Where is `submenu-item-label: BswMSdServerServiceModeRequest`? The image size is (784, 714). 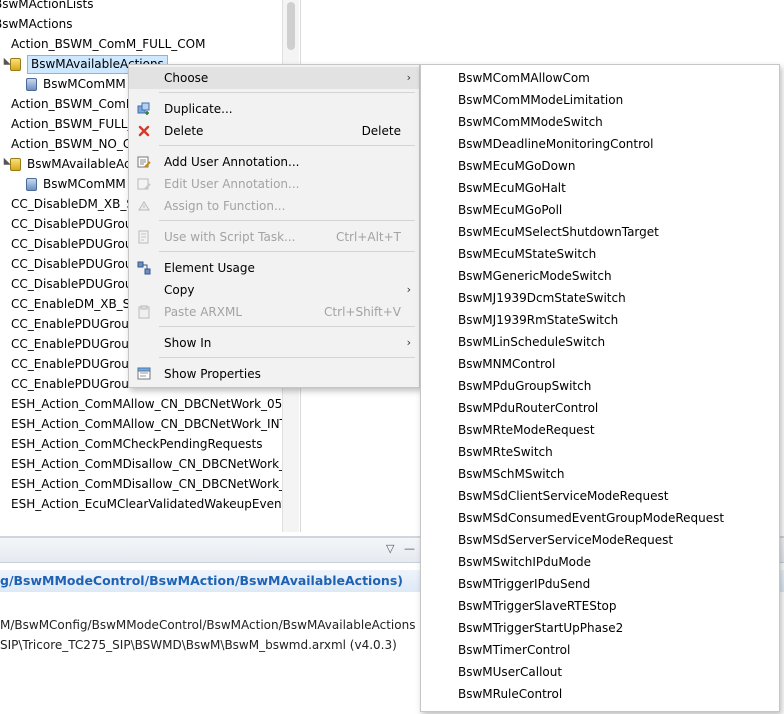
submenu-item-label: BswMSdServerServiceModeRequest is located at coordinates (566, 540).